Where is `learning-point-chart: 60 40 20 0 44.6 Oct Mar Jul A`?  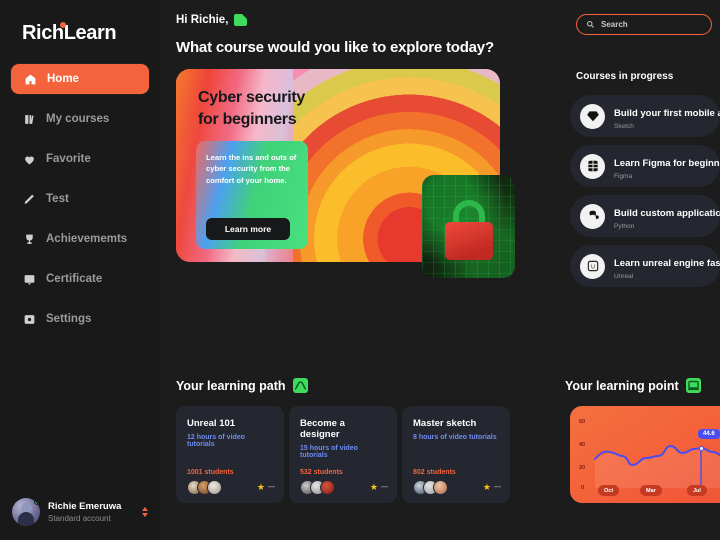 learning-point-chart: 60 40 20 0 44.6 Oct Mar Jul A is located at coordinates (645, 454).